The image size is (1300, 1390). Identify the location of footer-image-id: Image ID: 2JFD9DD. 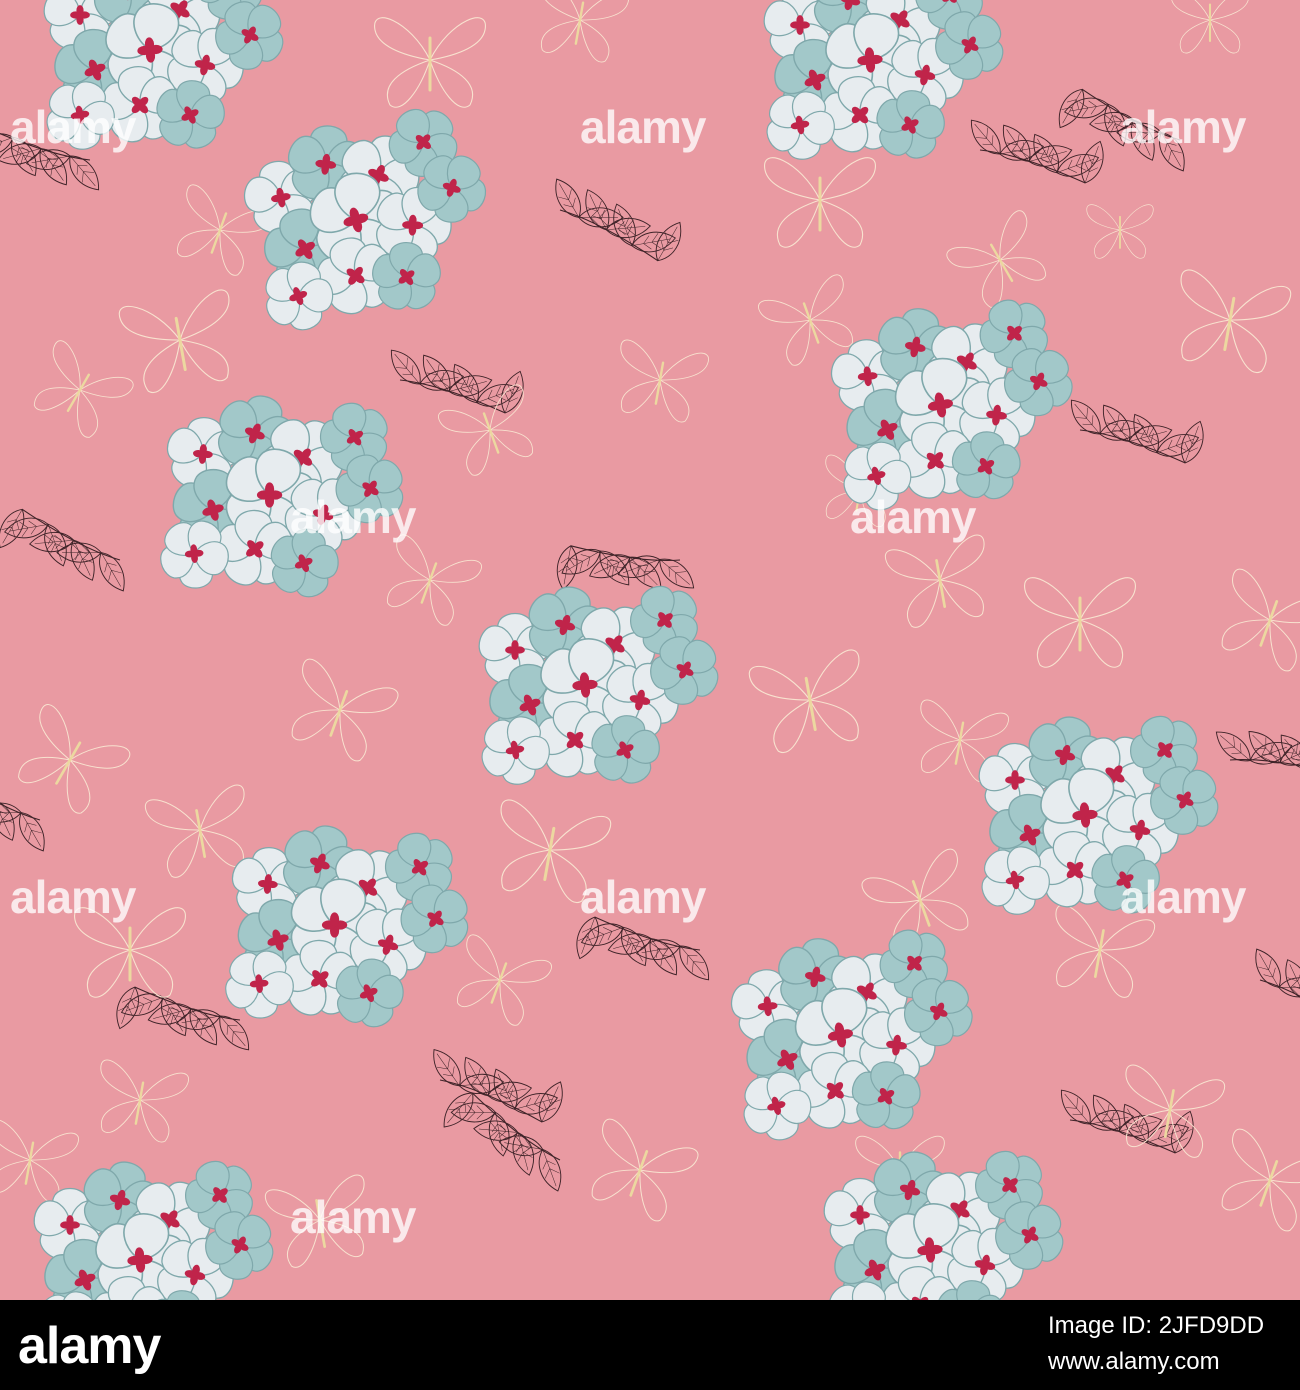
(1156, 1325).